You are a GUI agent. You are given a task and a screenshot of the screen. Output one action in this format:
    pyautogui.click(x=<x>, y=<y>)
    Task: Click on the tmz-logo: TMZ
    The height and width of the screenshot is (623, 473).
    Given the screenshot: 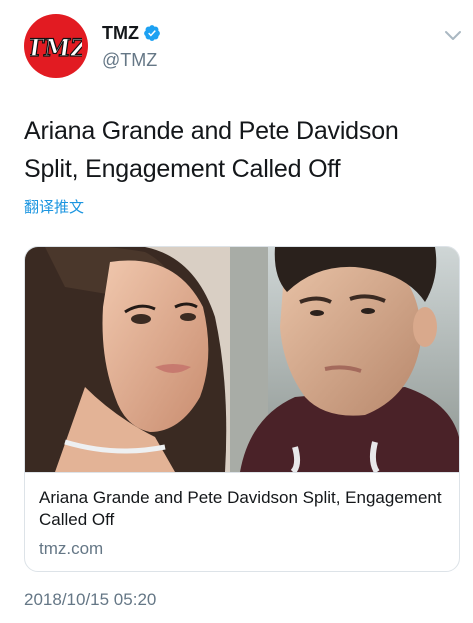 What is the action you would take?
    pyautogui.click(x=56, y=47)
    